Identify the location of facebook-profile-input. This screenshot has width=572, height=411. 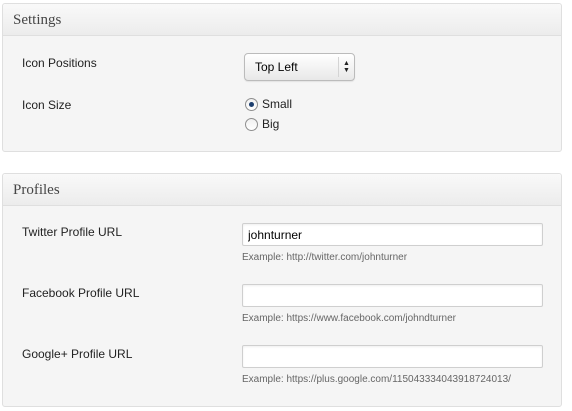
(392, 295).